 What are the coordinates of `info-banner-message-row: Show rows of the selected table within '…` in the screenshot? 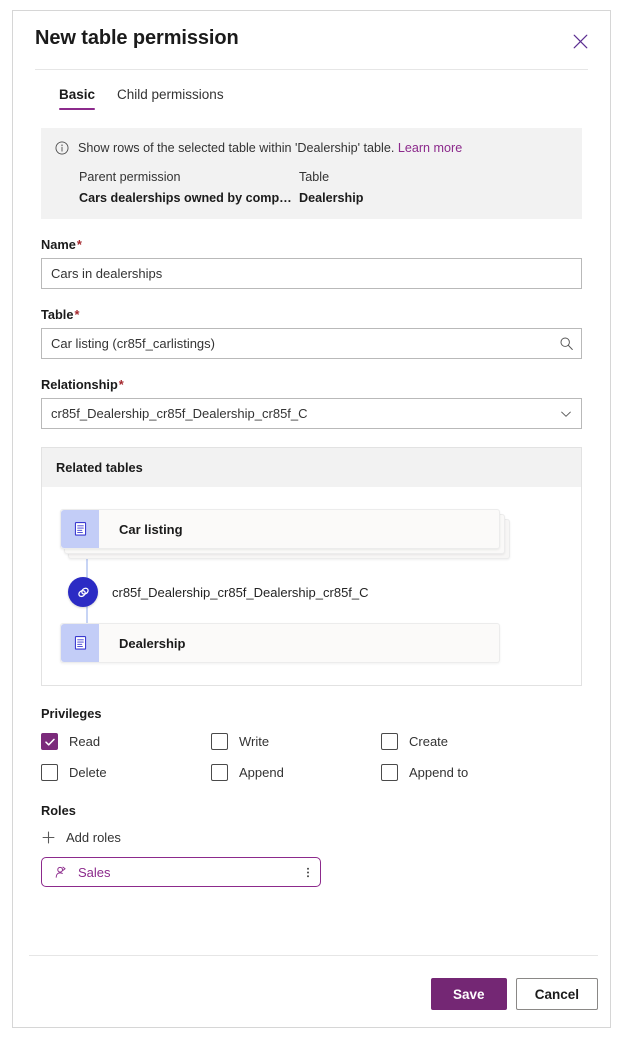 It's located at (311, 150).